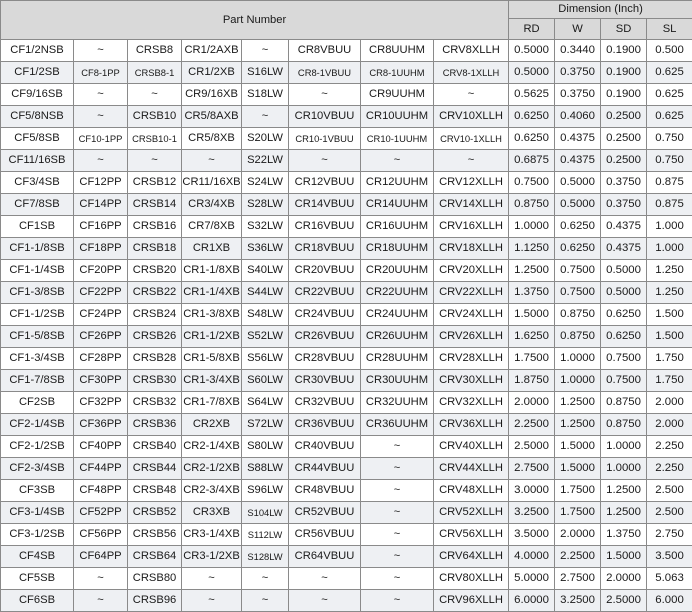 Image resolution: width=692 pixels, height=612 pixels. What do you see at coordinates (155, 425) in the screenshot?
I see `crsb-part-cell: CRSB36` at bounding box center [155, 425].